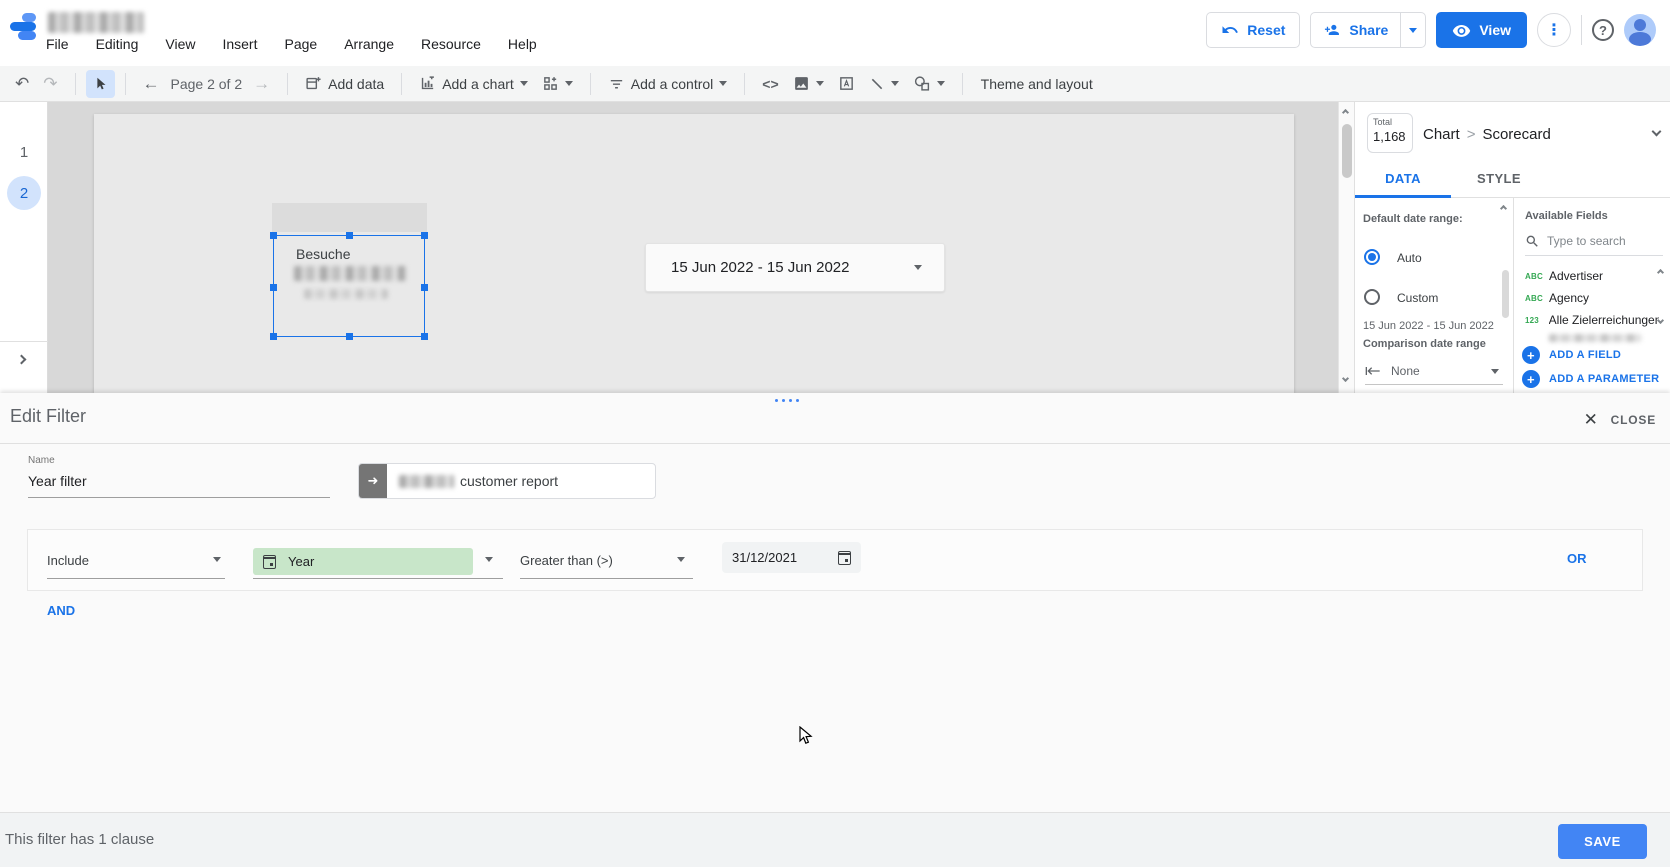 The width and height of the screenshot is (1670, 867). I want to click on canvas-vertical-scrollbar, so click(1346, 247).